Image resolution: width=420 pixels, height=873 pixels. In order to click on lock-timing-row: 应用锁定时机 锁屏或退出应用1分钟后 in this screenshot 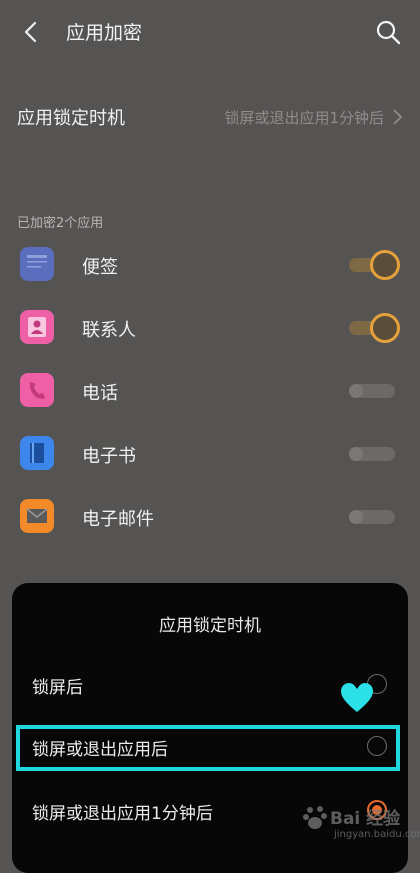, I will do `click(210, 116)`.